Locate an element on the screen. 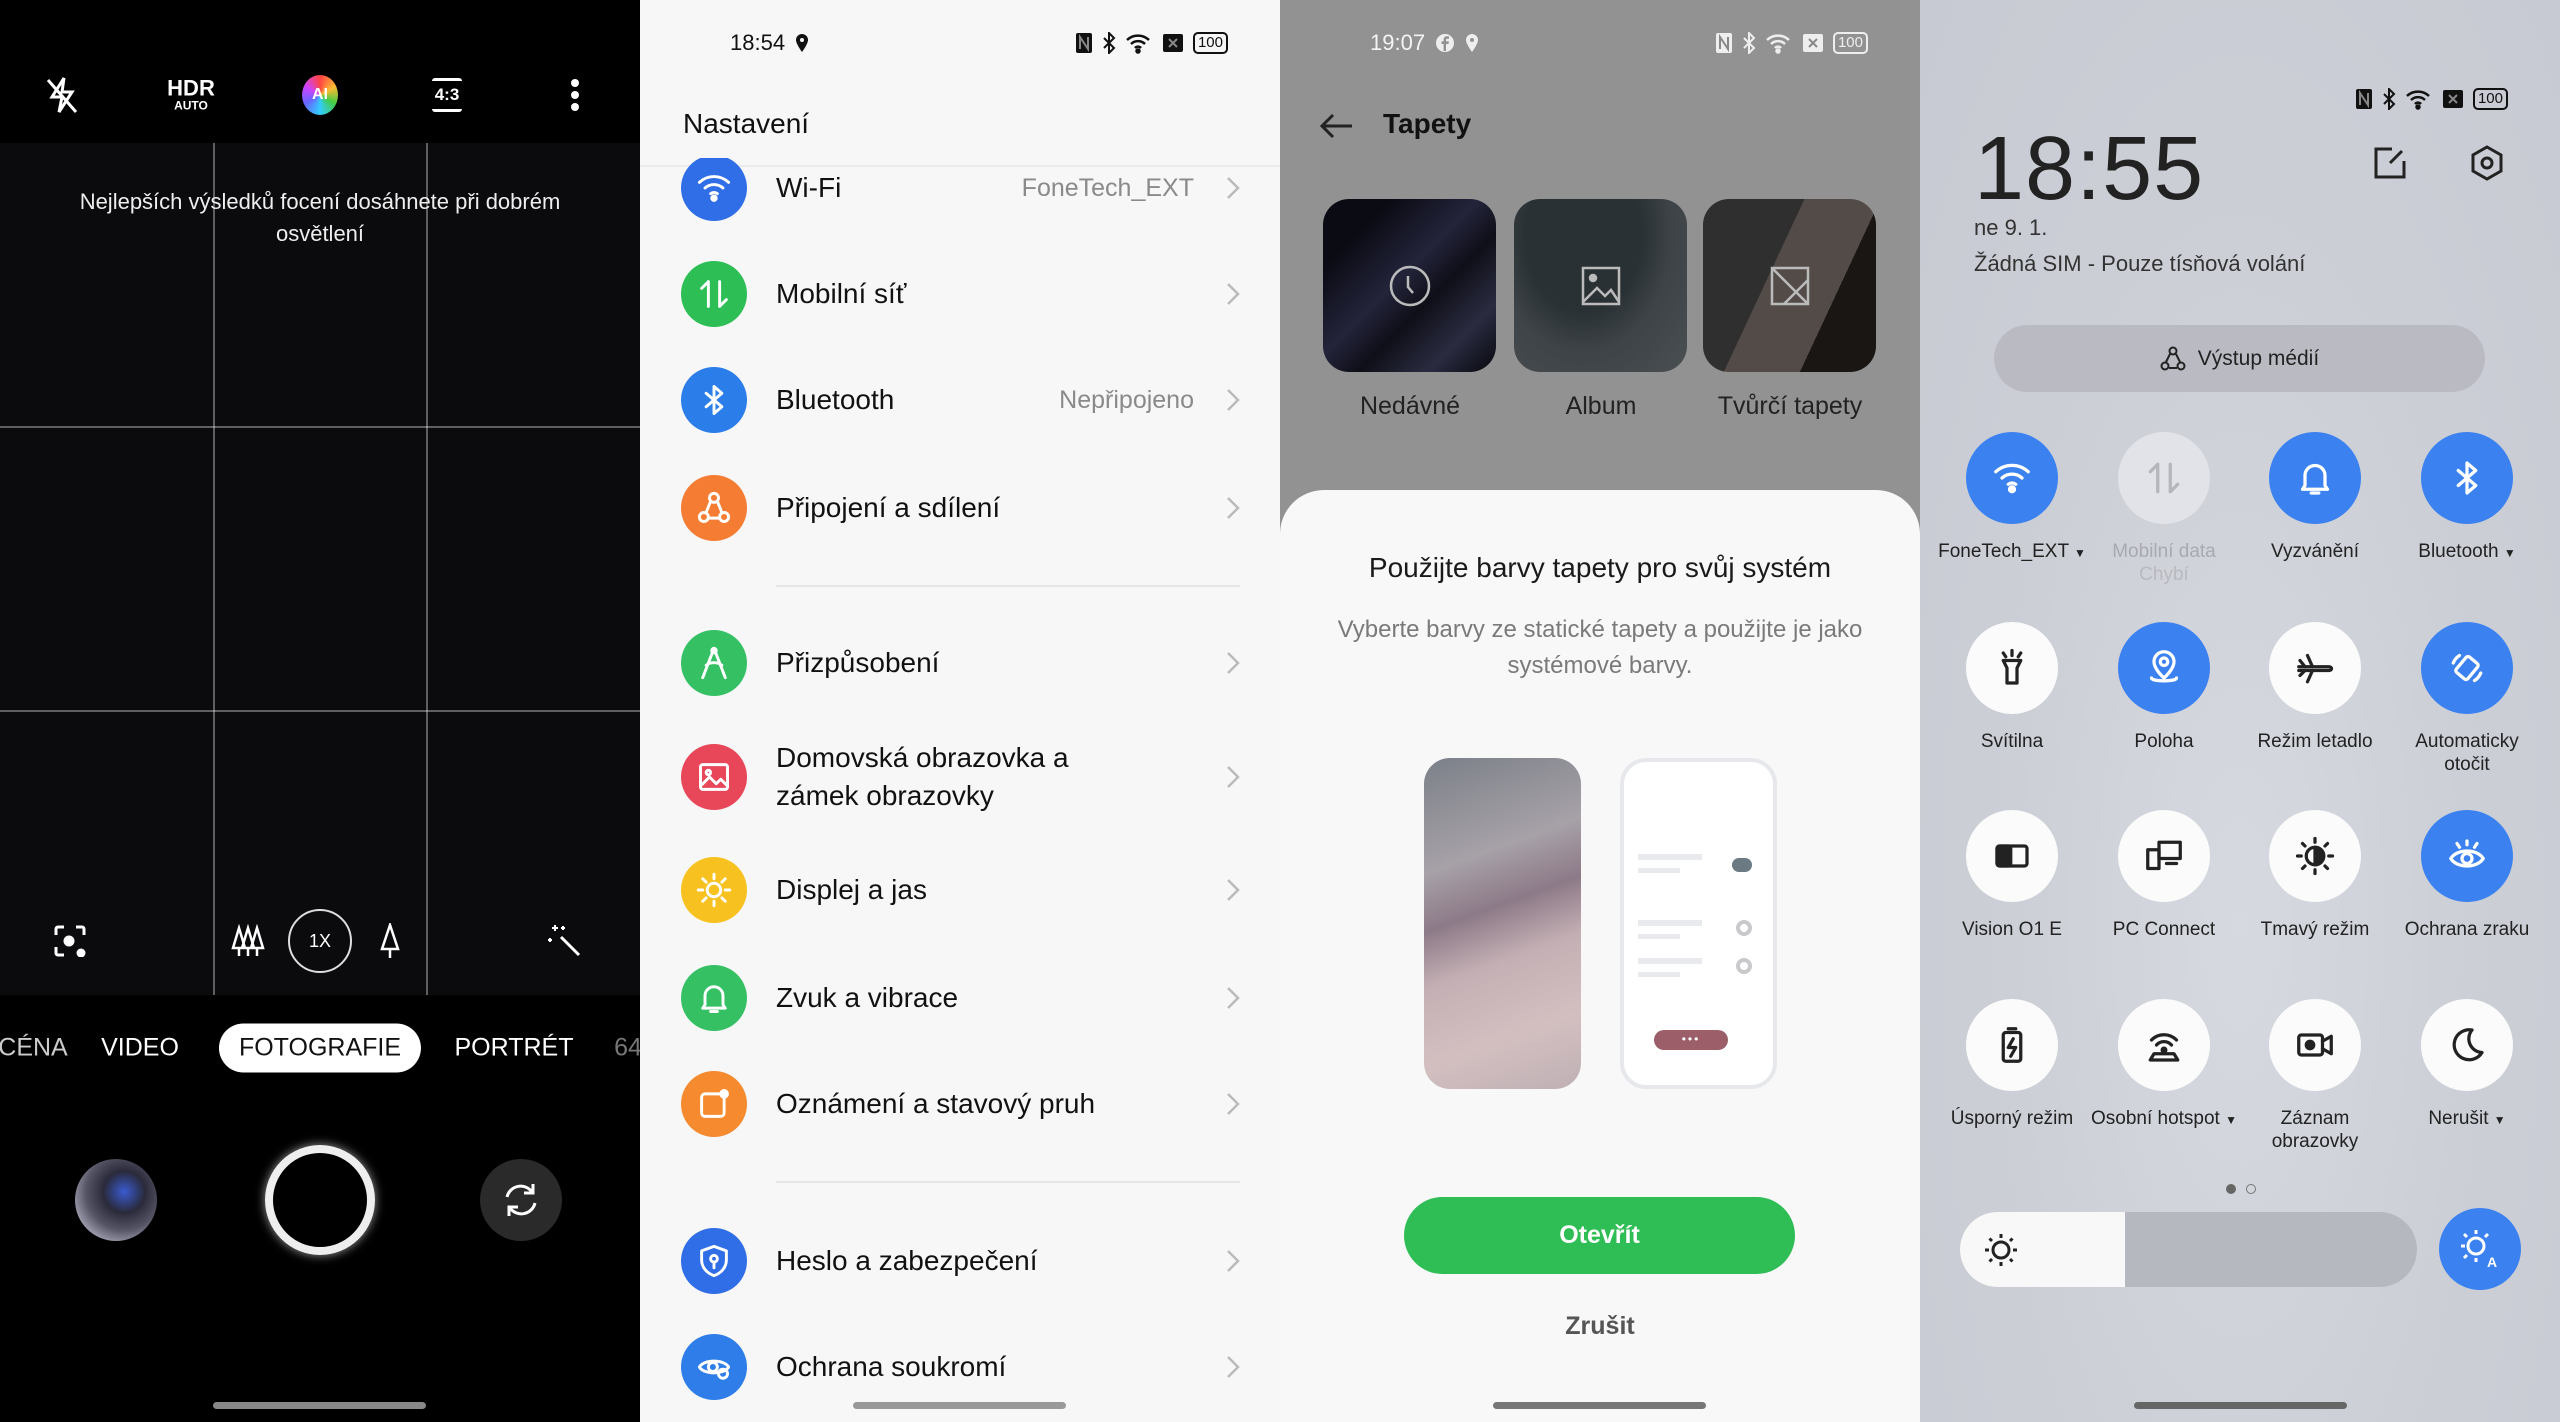 The height and width of the screenshot is (1422, 2560). settings-item: Zvuk a vibrace is located at coordinates (960, 998).